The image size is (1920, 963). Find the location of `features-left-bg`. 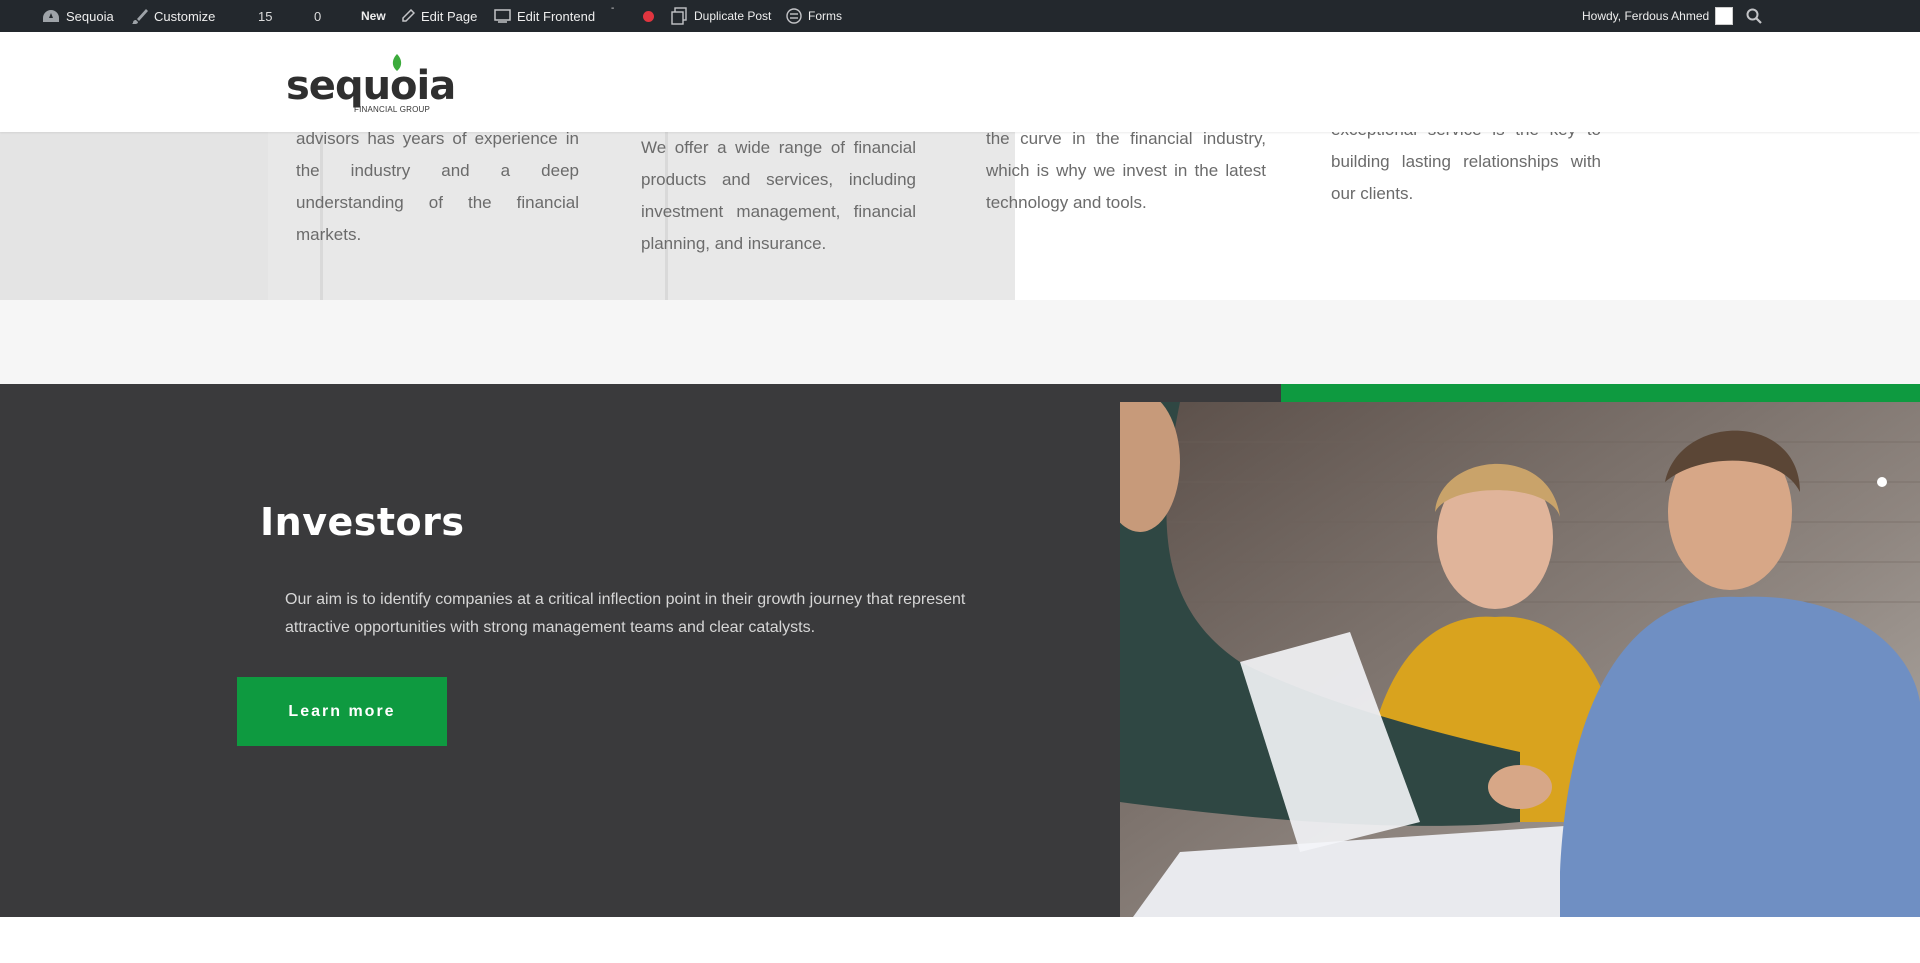

features-left-bg is located at coordinates (134, 216).